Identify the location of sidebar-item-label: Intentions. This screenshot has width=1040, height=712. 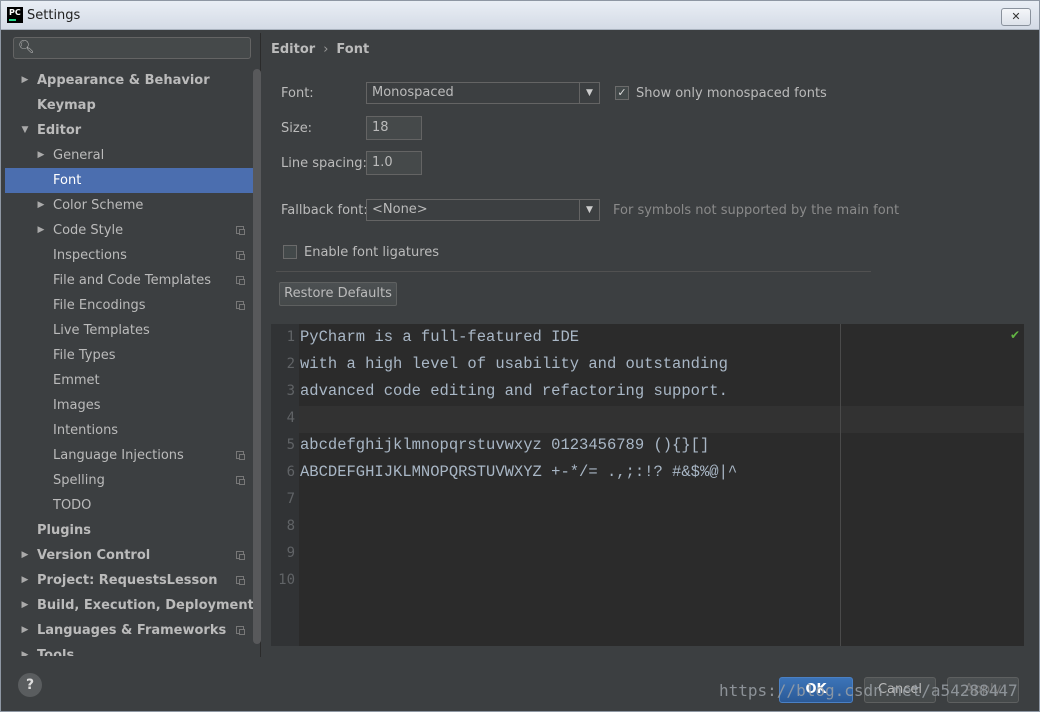
(86, 430).